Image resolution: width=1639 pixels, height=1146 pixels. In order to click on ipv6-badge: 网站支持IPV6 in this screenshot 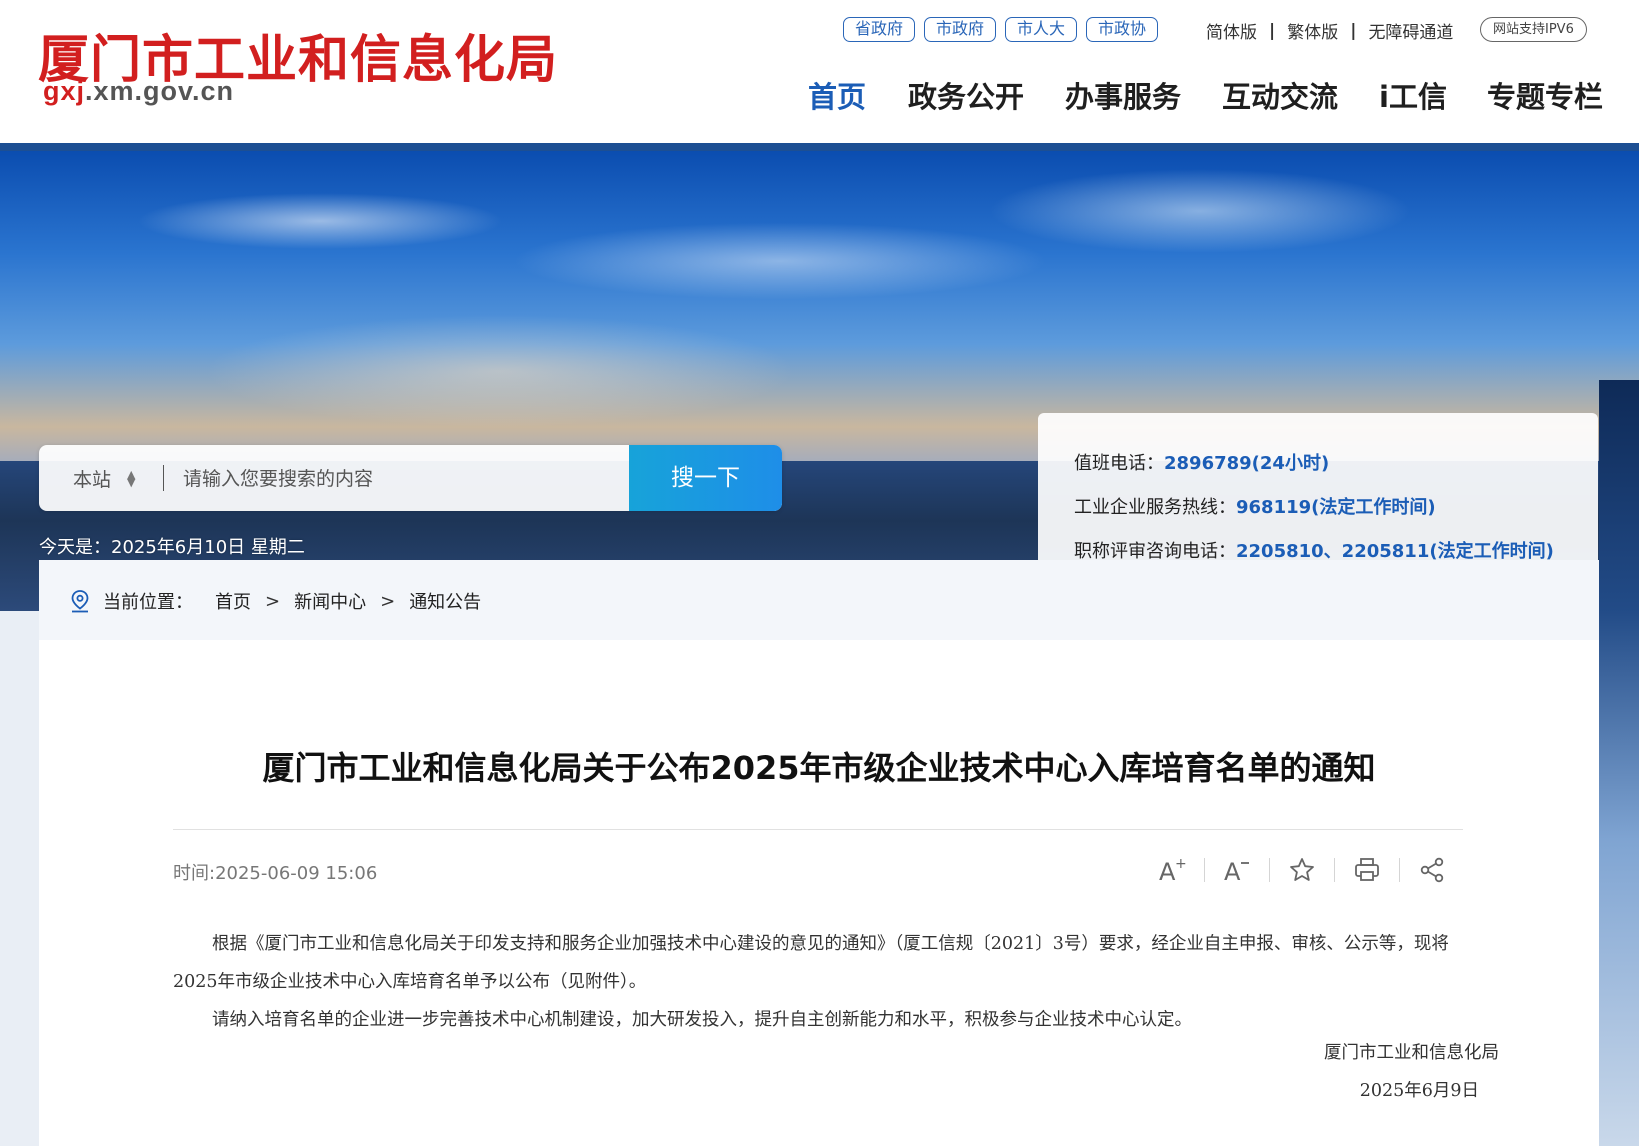, I will do `click(1533, 29)`.